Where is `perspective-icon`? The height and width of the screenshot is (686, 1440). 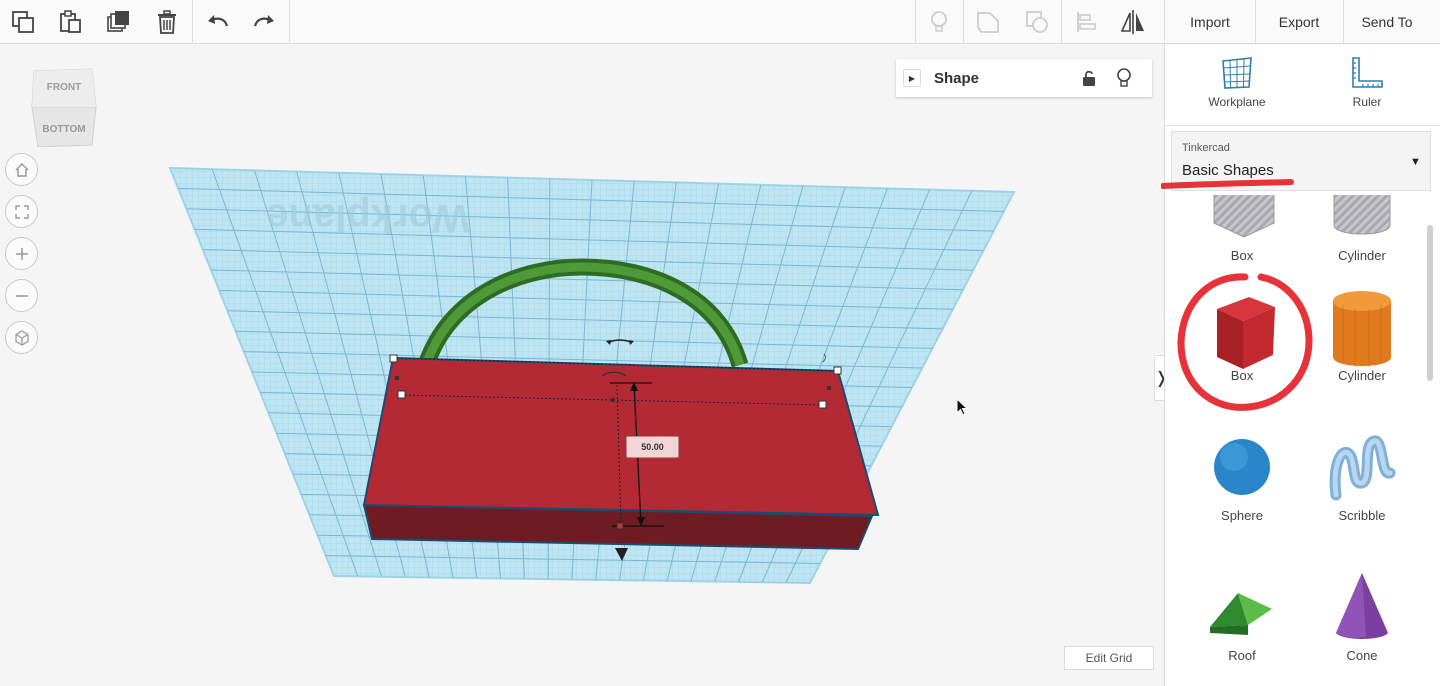 perspective-icon is located at coordinates (21, 337).